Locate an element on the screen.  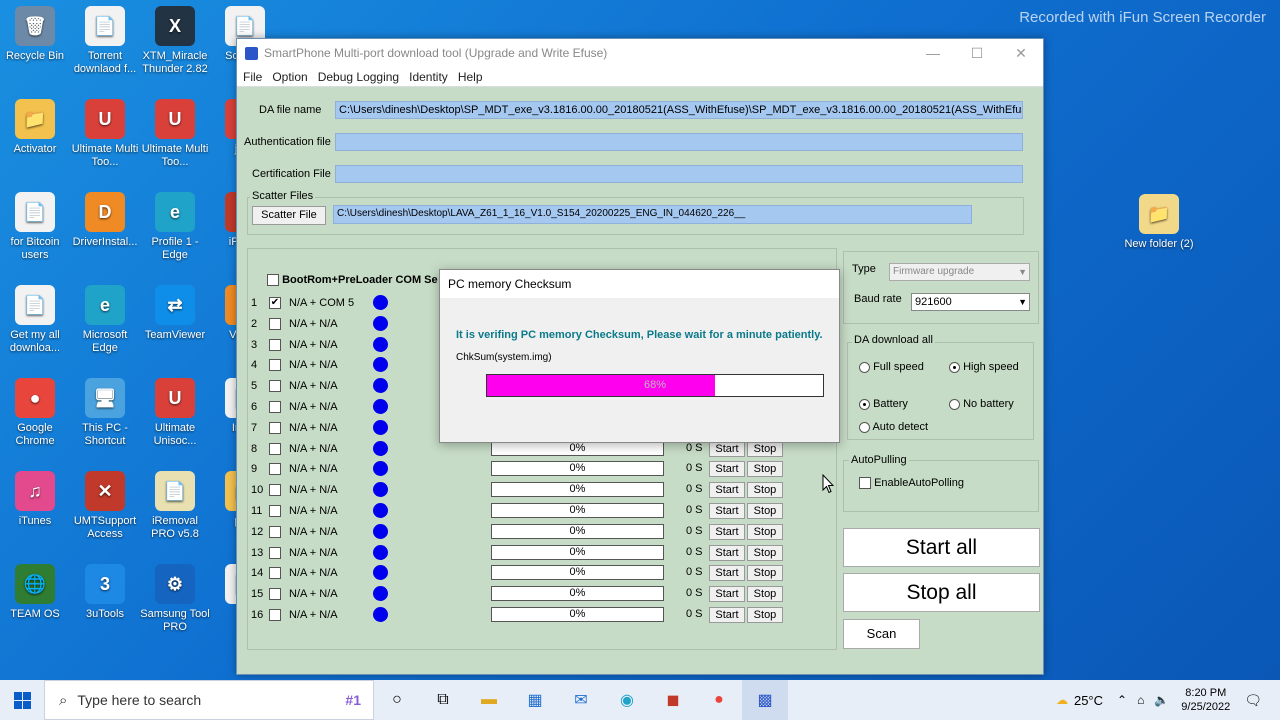
desktop-icon: e Microsoft Edge is located at coordinates (105, 320).